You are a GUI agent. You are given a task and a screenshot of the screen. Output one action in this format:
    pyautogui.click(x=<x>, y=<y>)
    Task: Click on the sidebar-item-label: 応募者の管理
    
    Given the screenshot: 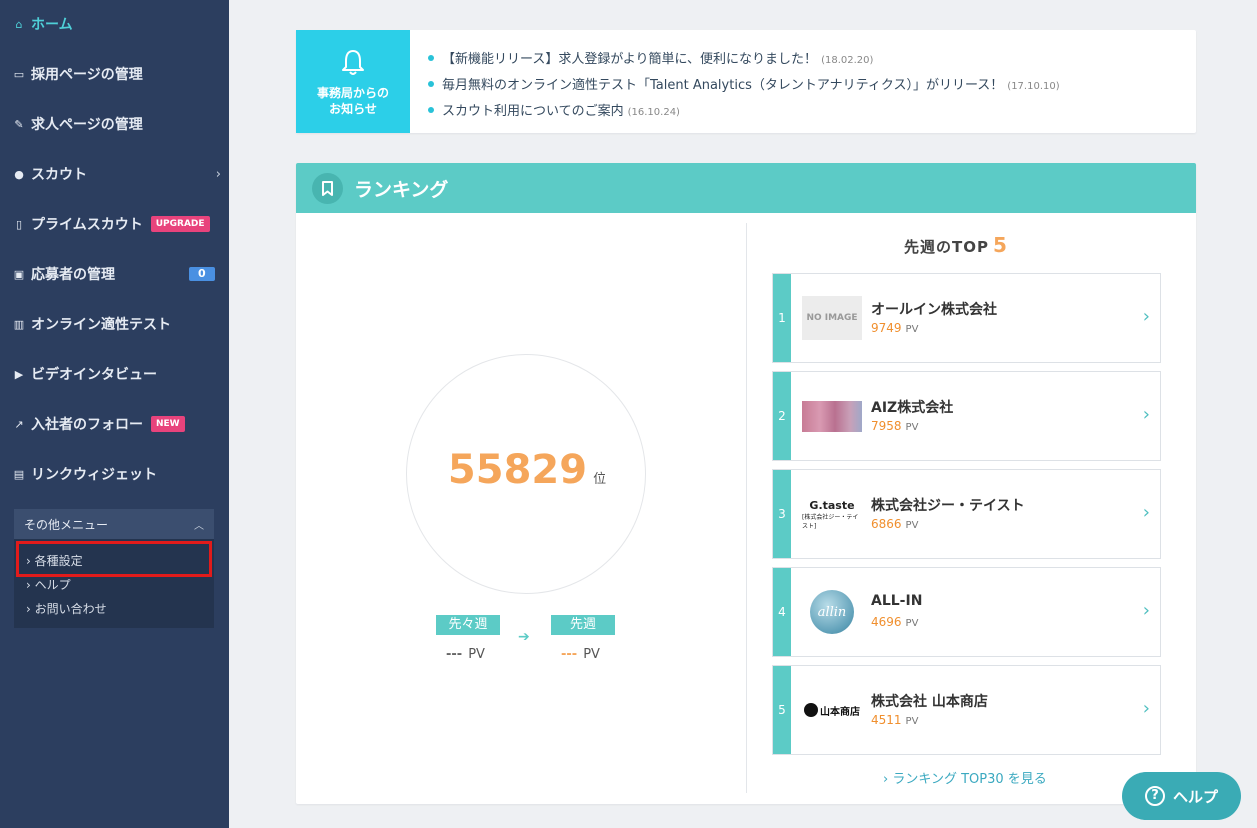 What is the action you would take?
    pyautogui.click(x=73, y=275)
    